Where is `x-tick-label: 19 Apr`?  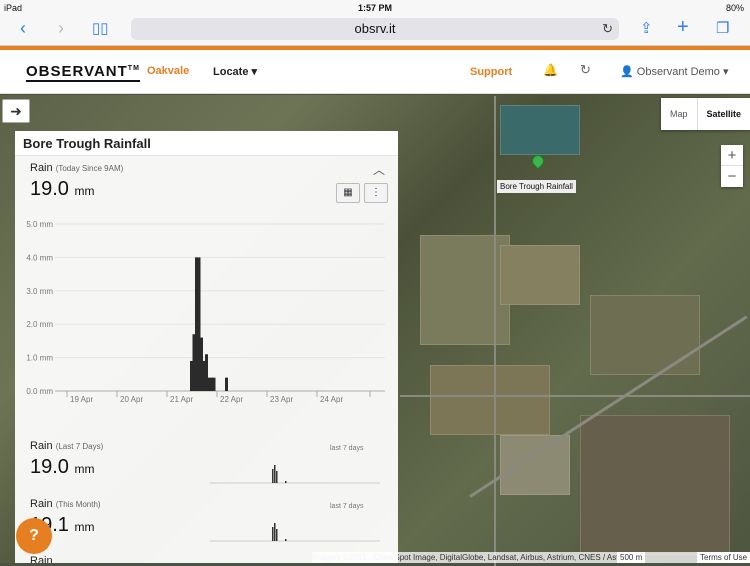 x-tick-label: 19 Apr is located at coordinates (81, 399).